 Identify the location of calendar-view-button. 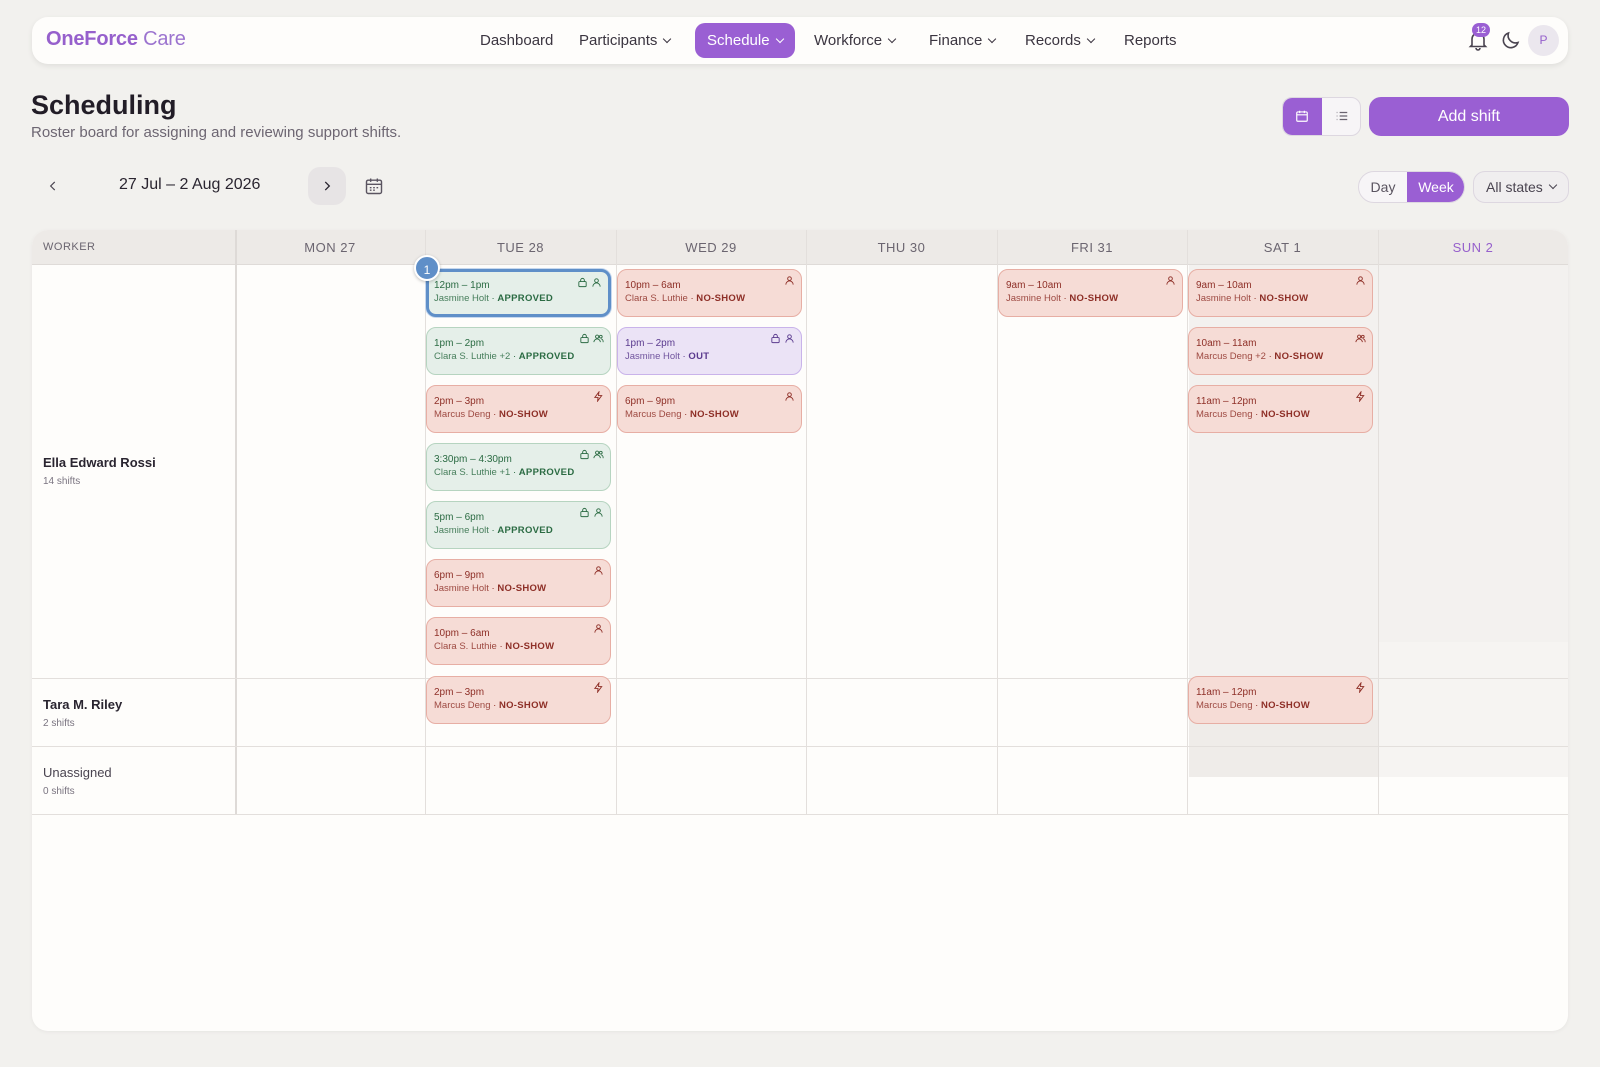
(1302, 116).